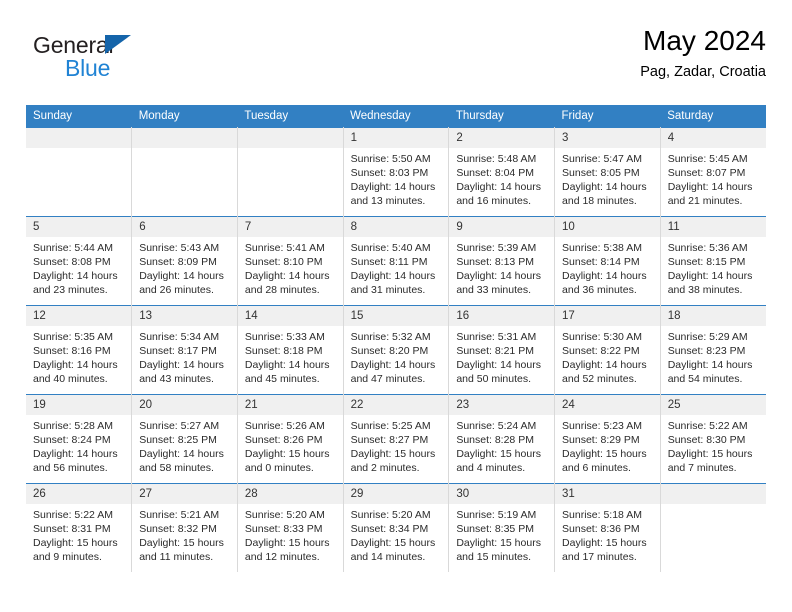  What do you see at coordinates (184, 494) in the screenshot?
I see `day-number: 27` at bounding box center [184, 494].